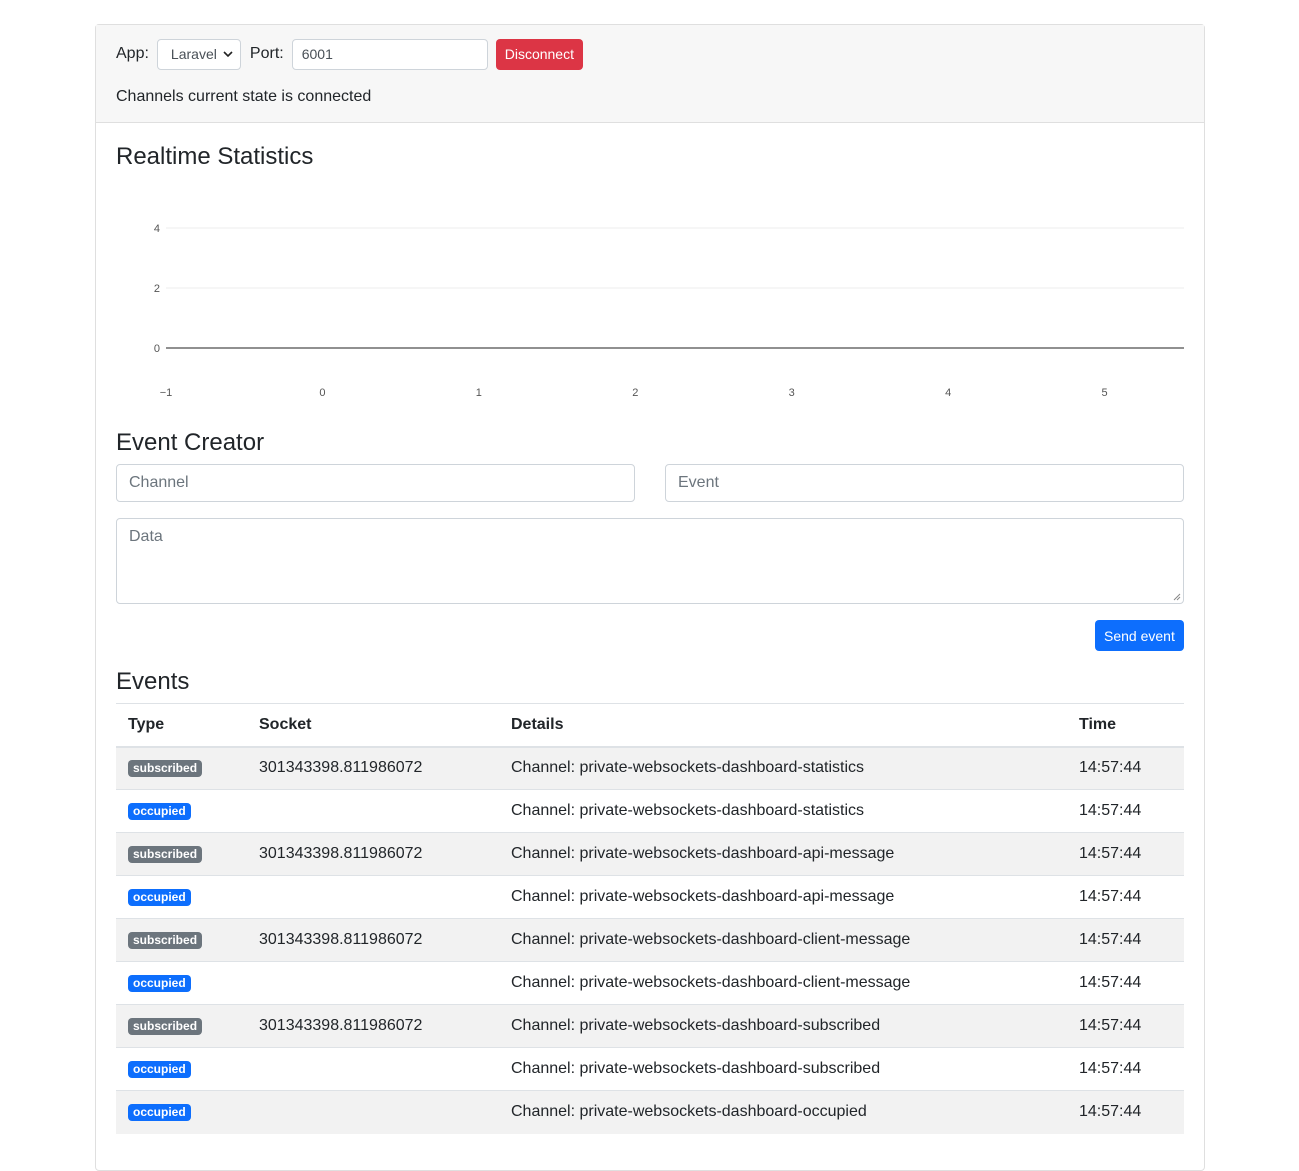  What do you see at coordinates (181, 725) in the screenshot?
I see `column-header-type: Type` at bounding box center [181, 725].